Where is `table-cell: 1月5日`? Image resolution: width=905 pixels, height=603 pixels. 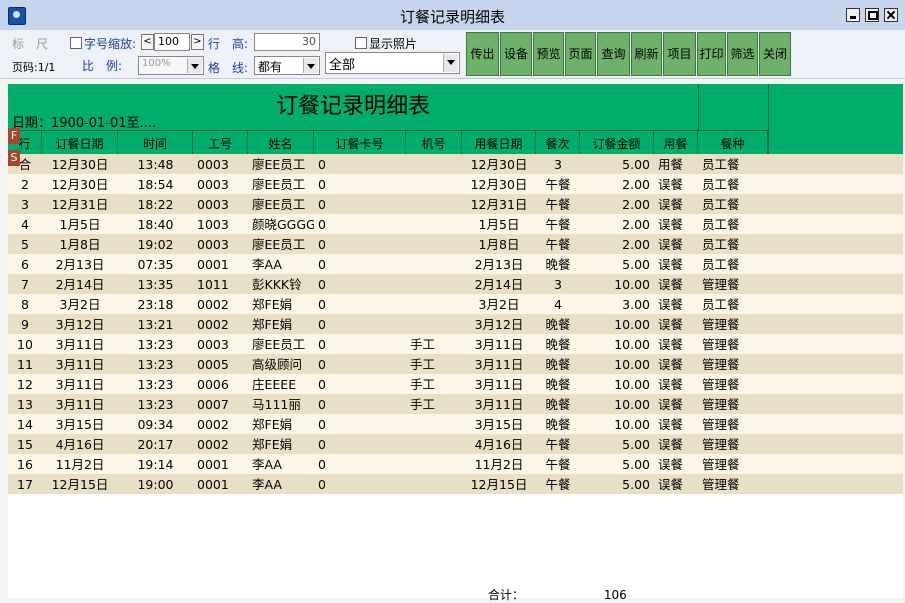
table-cell: 1月5日 is located at coordinates (499, 224).